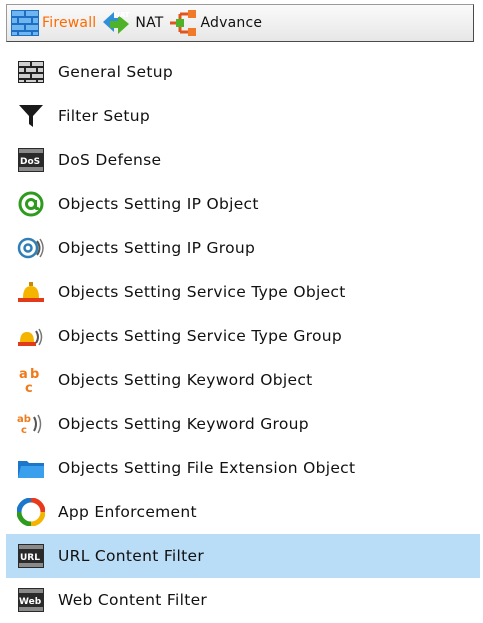 This screenshot has height=623, width=483. What do you see at coordinates (116, 72) in the screenshot?
I see `menu-item-label: General Setup` at bounding box center [116, 72].